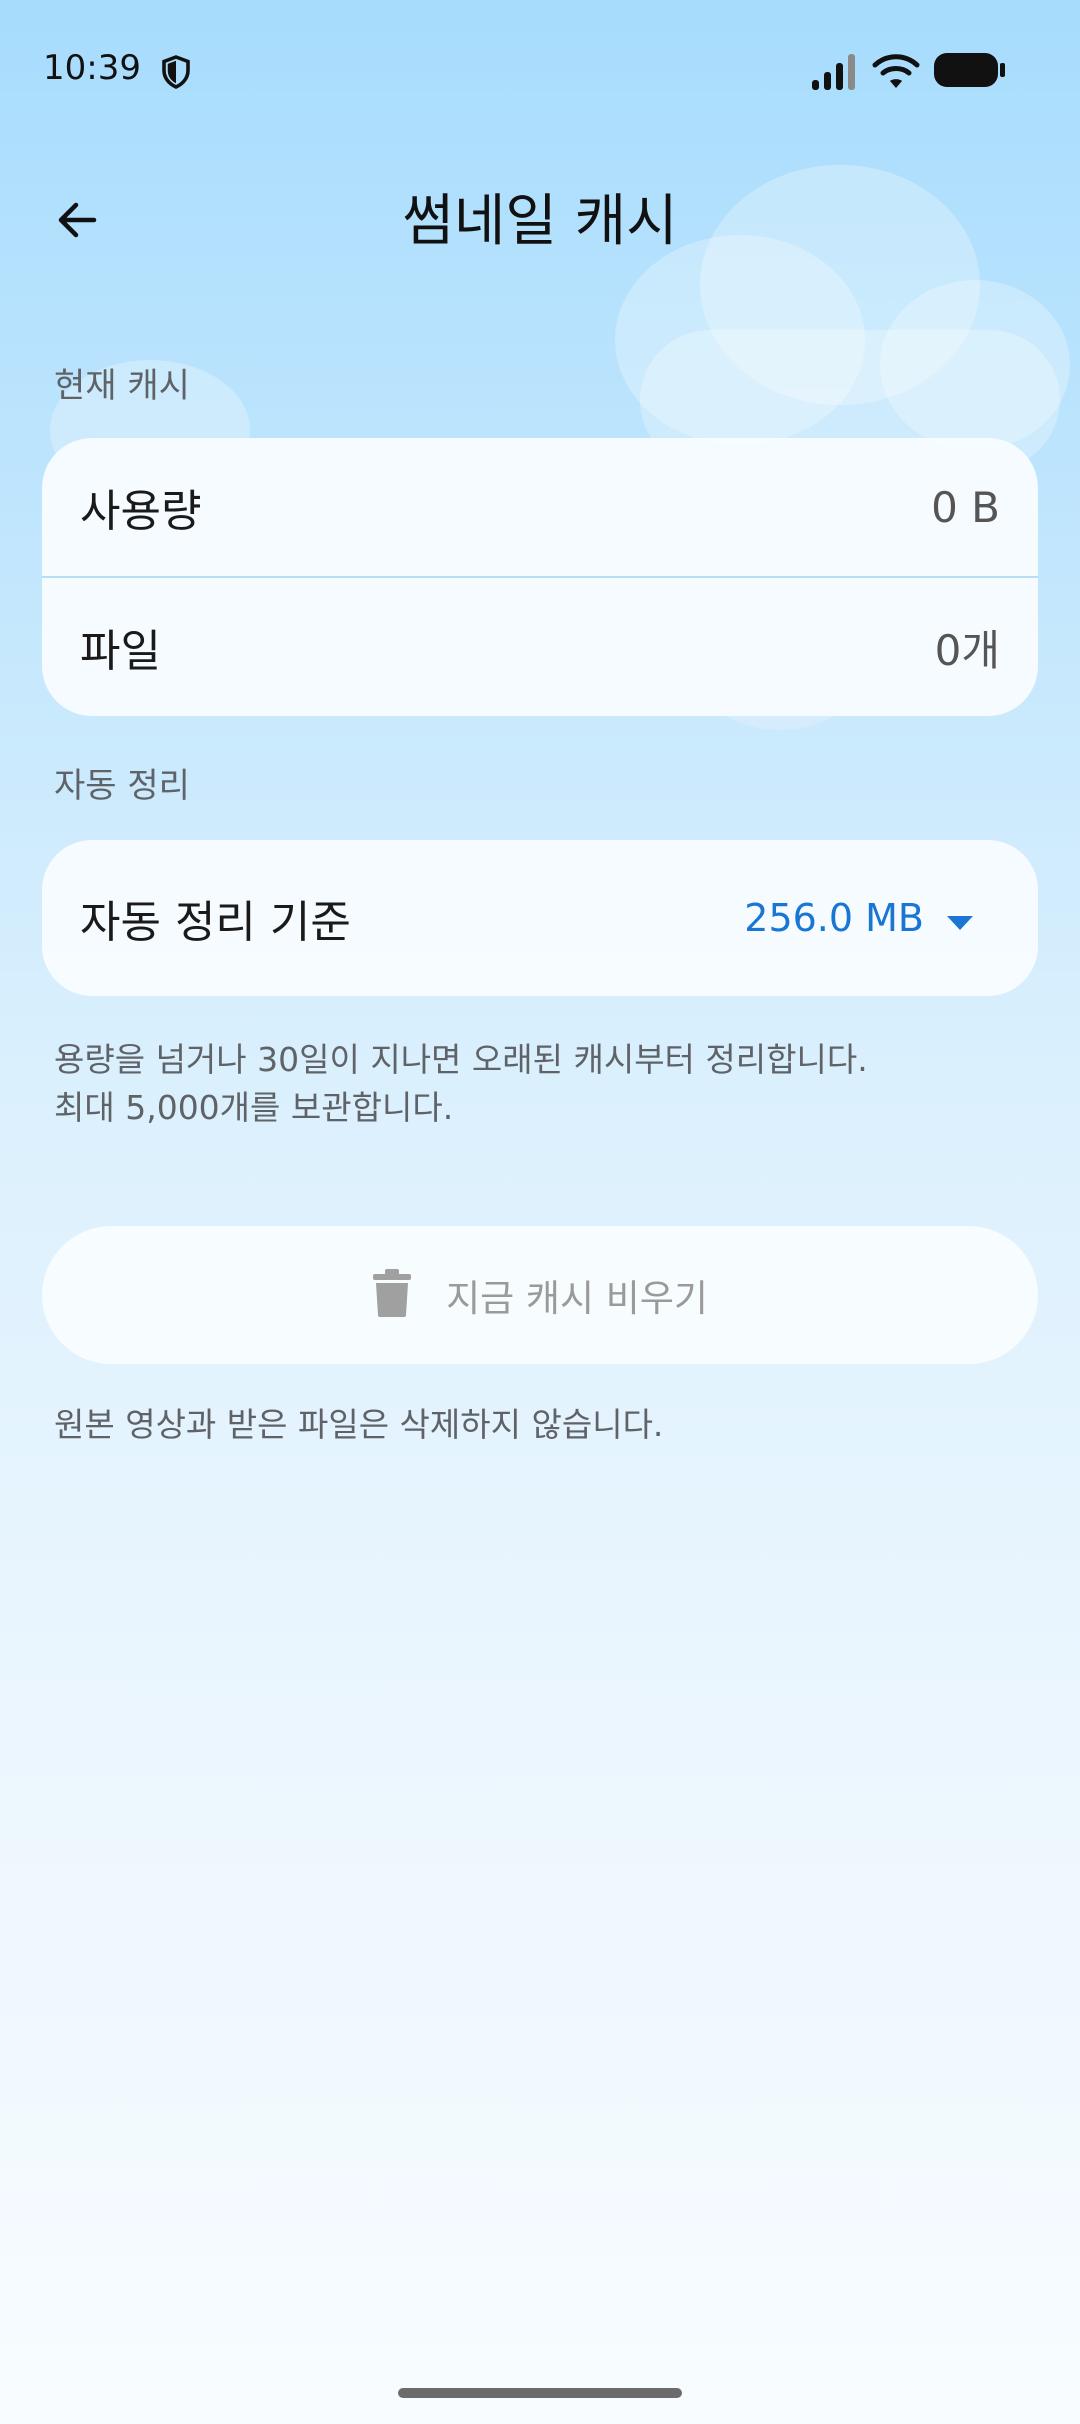 The width and height of the screenshot is (1080, 2424). What do you see at coordinates (970, 72) in the screenshot?
I see `battery-icon` at bounding box center [970, 72].